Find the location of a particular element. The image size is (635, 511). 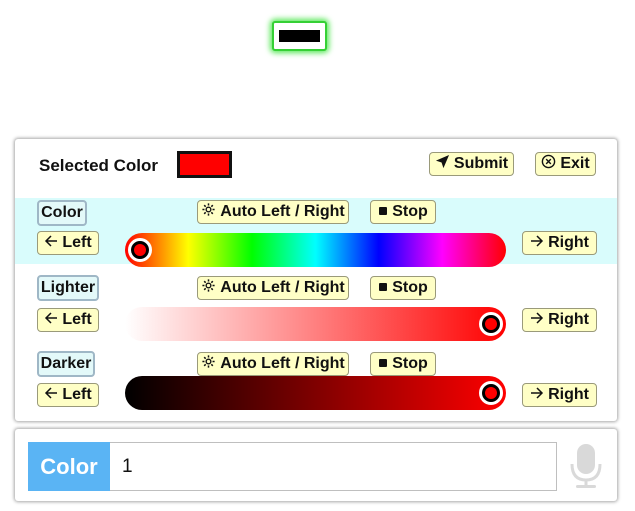

darker-row: Darker Auto Left / Right Stop Left Right is located at coordinates (316, 384).